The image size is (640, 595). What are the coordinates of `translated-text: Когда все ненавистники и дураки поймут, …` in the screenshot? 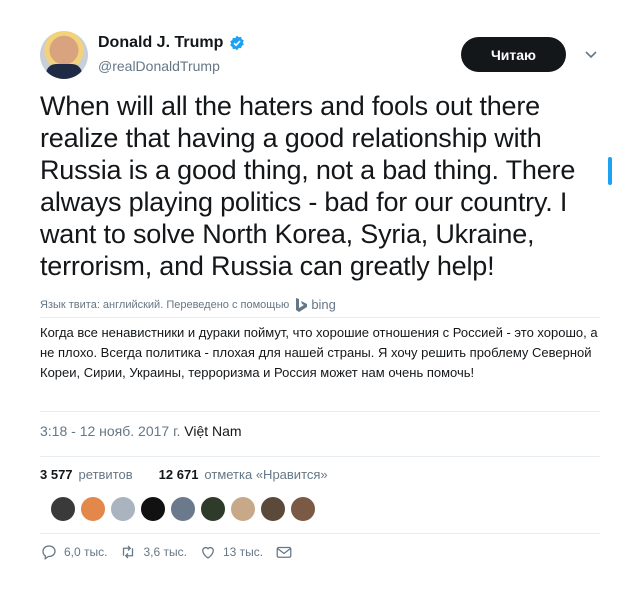 It's located at (319, 352).